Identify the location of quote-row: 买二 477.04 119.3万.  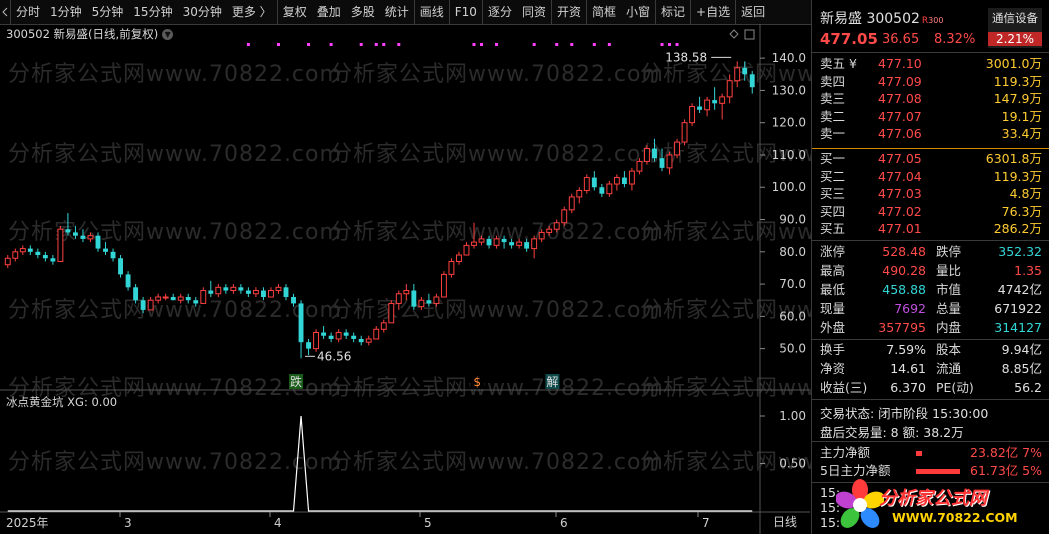
(930, 177).